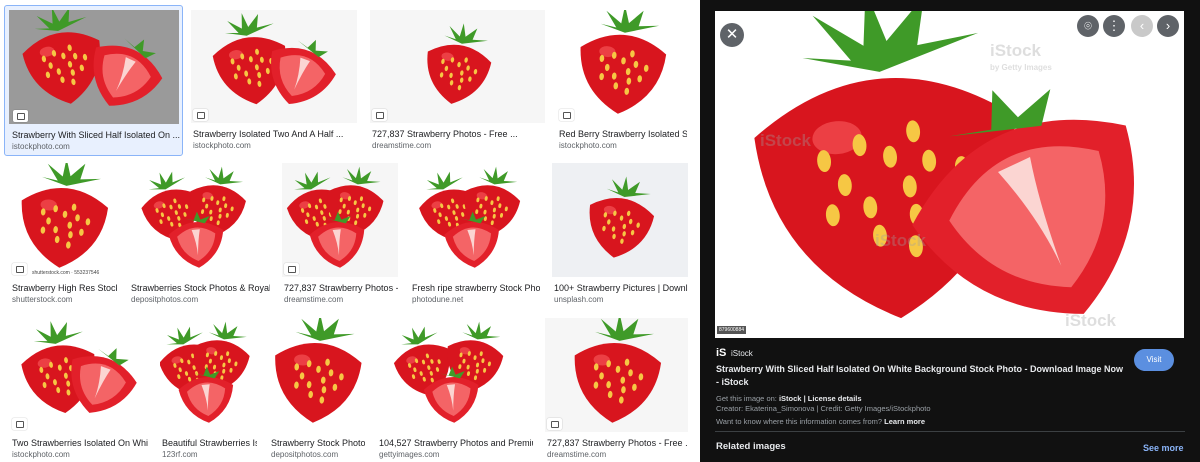 This screenshot has width=1200, height=462. What do you see at coordinates (438, 299) in the screenshot?
I see `result-source: photodune.net` at bounding box center [438, 299].